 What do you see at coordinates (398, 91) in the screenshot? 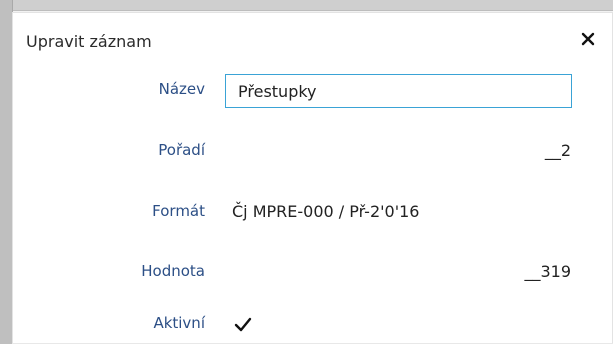
I see `name-input` at bounding box center [398, 91].